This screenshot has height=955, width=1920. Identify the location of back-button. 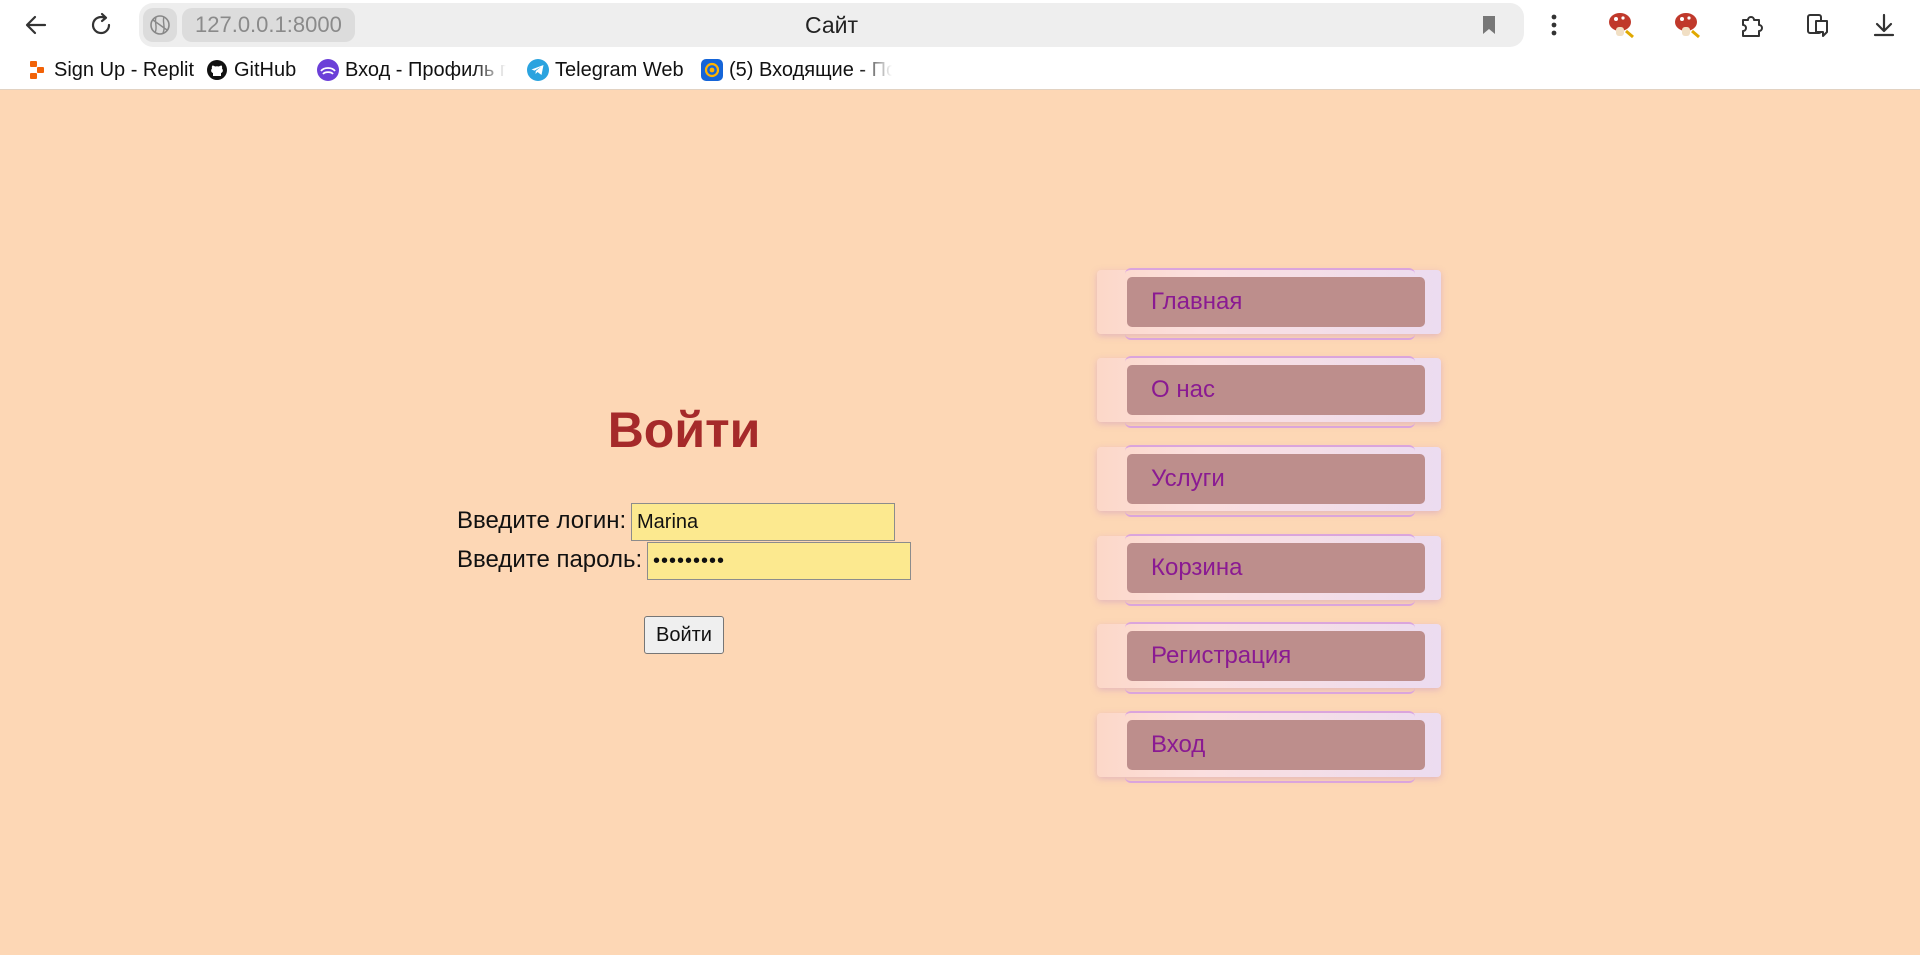
(36, 25).